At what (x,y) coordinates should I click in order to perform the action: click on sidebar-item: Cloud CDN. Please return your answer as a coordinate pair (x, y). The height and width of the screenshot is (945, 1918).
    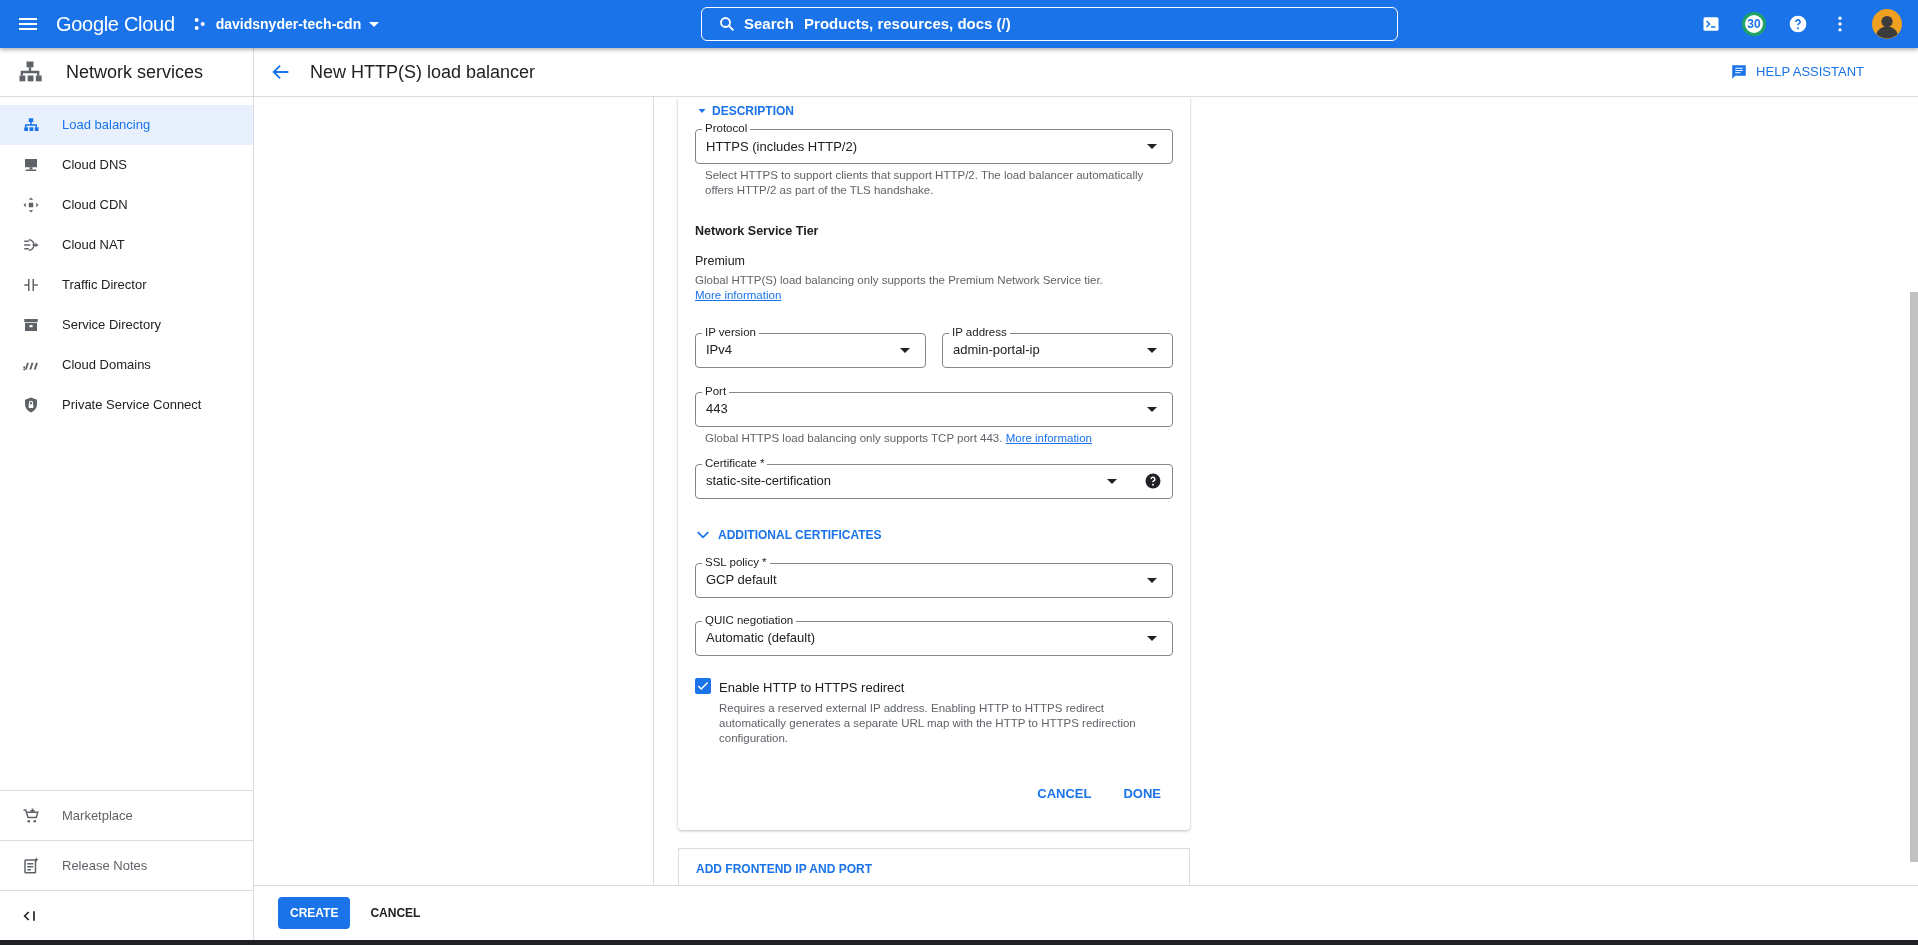
    Looking at the image, I should click on (126, 205).